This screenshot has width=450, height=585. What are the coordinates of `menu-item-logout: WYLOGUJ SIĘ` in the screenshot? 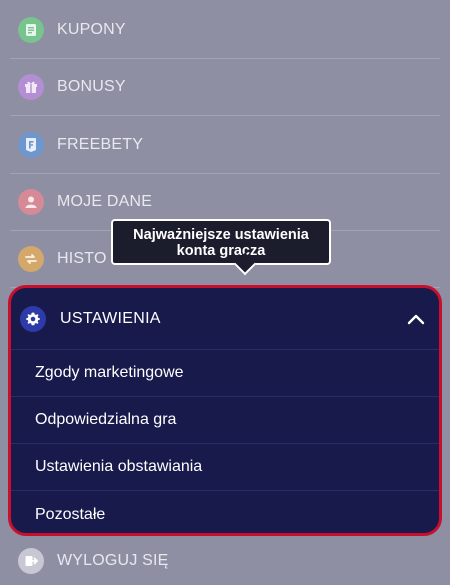 It's located at (225, 558).